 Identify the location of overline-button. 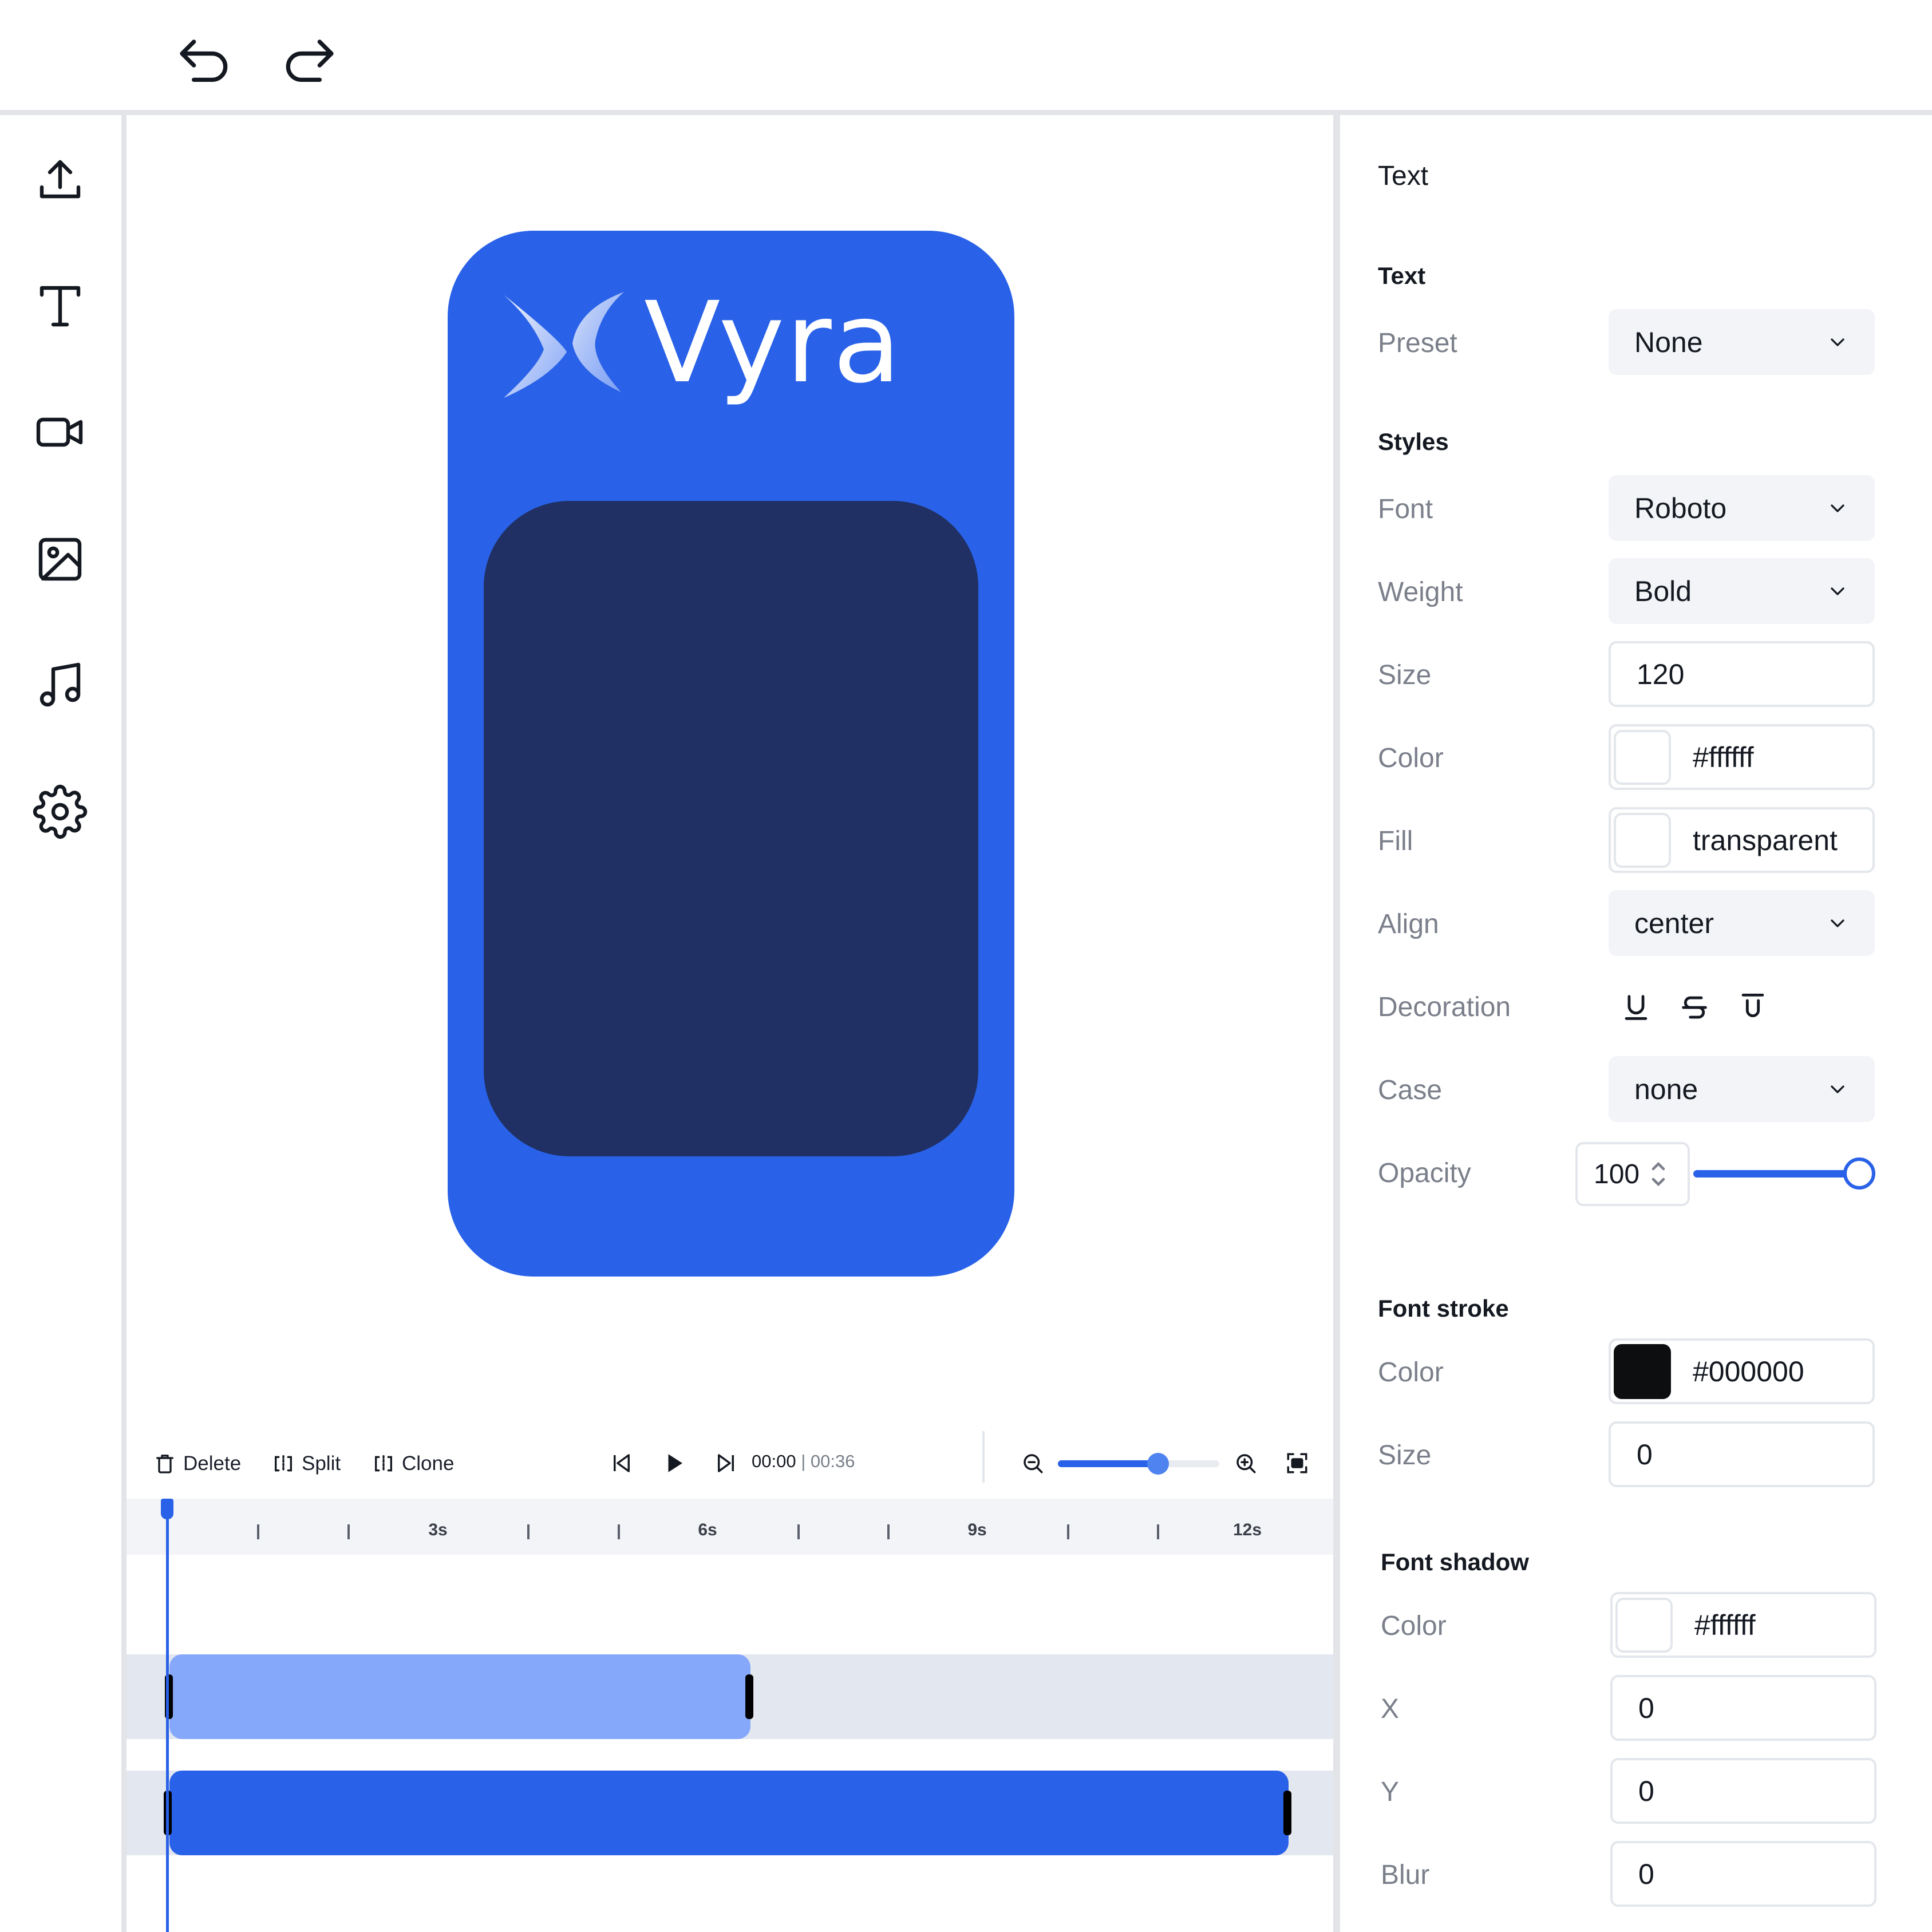
(1753, 1007).